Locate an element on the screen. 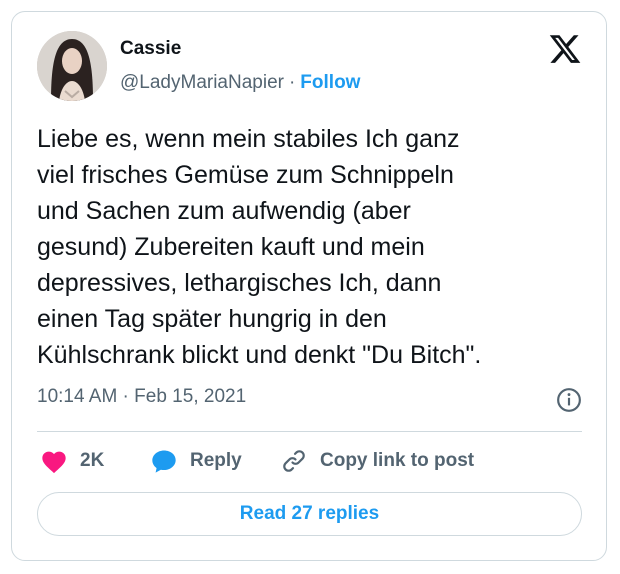 Image resolution: width=620 pixels, height=574 pixels. reply-button: Reply is located at coordinates (196, 461).